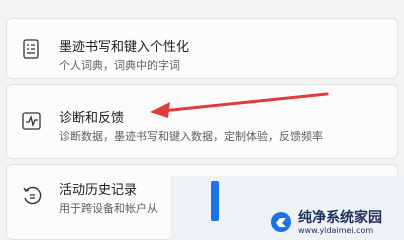 The height and width of the screenshot is (240, 404). Describe the element at coordinates (281, 222) in the screenshot. I see `watermark-logo-icon` at that location.